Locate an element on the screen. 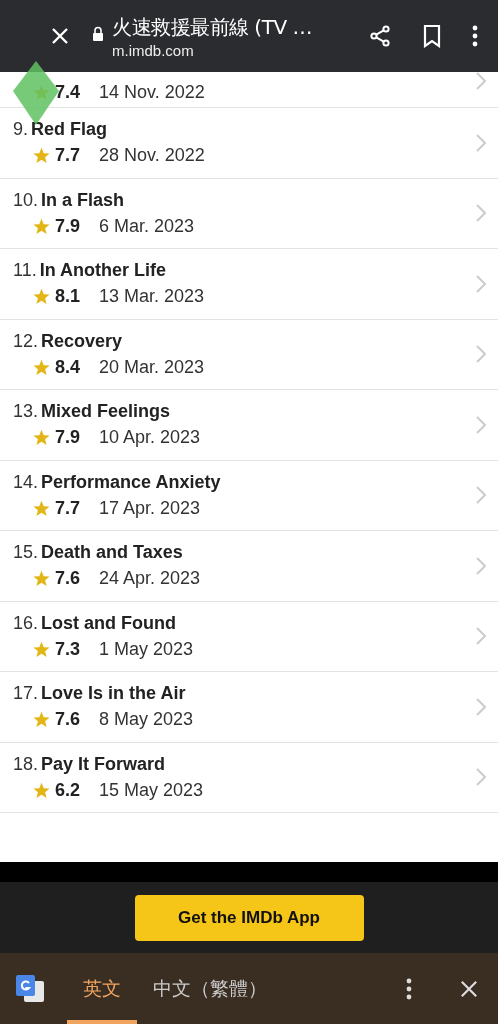 This screenshot has width=498, height=1024. episode-row: 14. Performance Anxiety 7.7 17 Apr. 2023 is located at coordinates (249, 495).